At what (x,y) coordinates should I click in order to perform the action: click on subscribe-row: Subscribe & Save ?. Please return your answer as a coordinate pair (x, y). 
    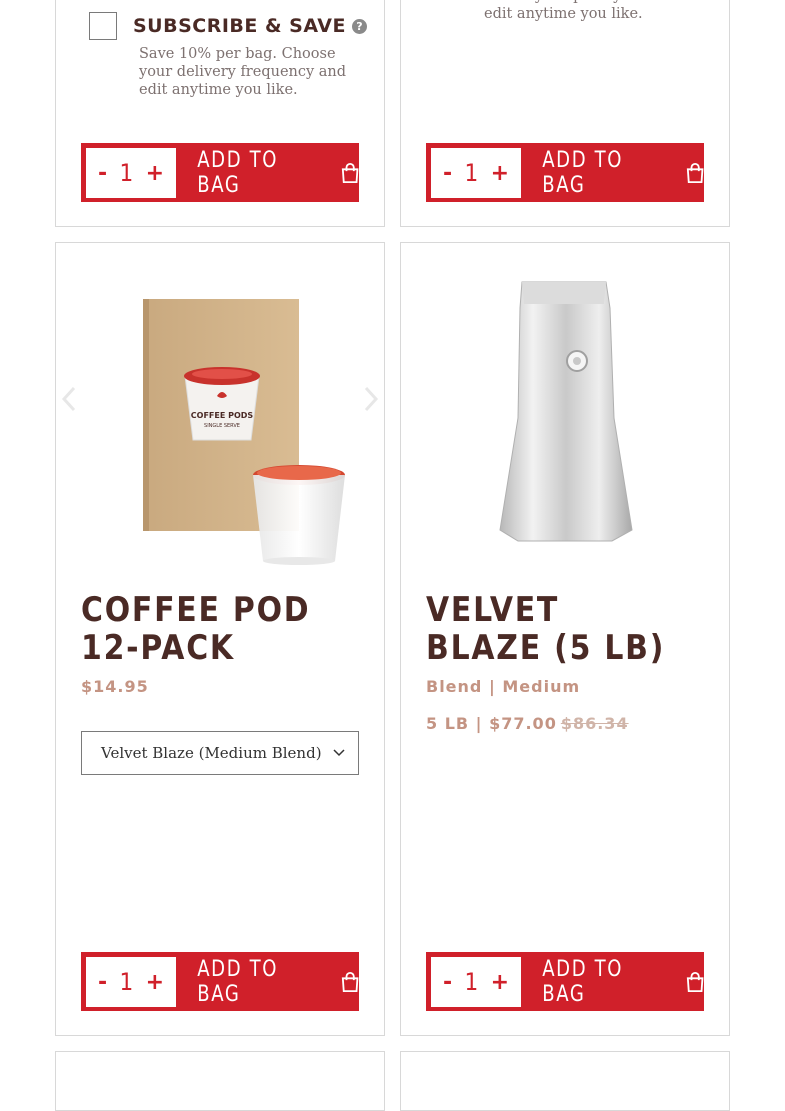
    Looking at the image, I should click on (228, 26).